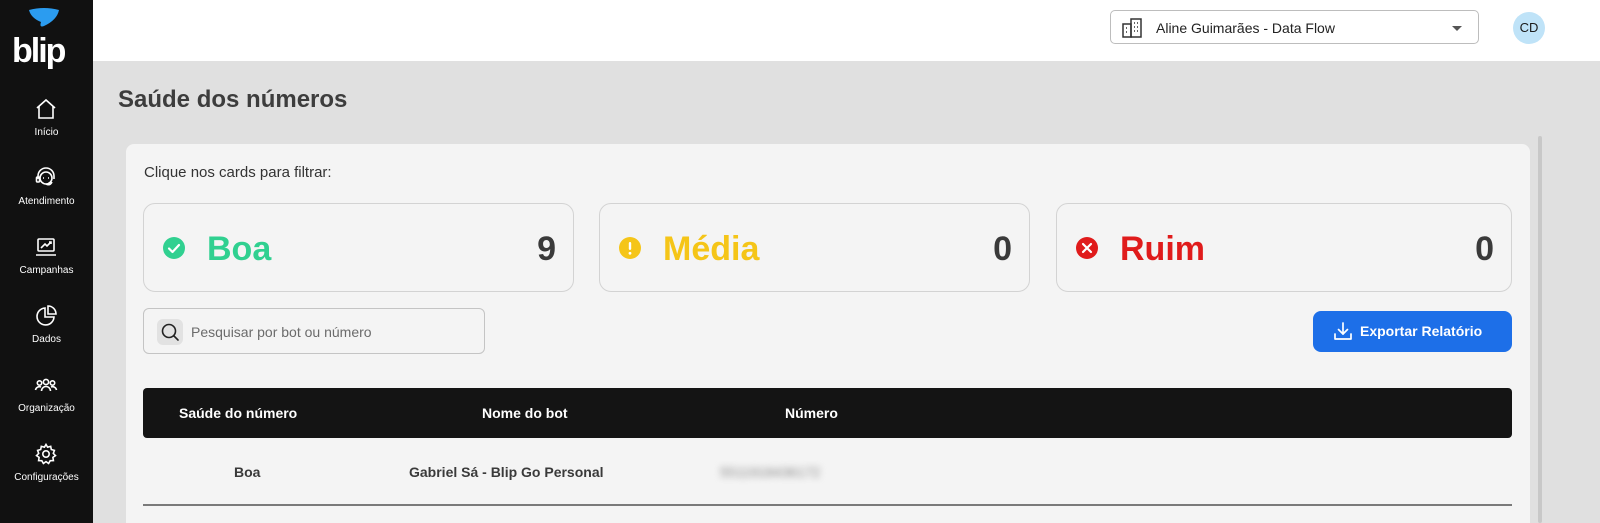 Image resolution: width=1600 pixels, height=523 pixels. Describe the element at coordinates (46, 201) in the screenshot. I see `sidebar-item-label: Atendimento` at that location.